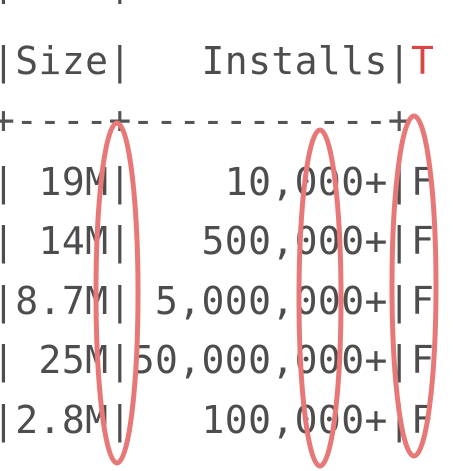  What do you see at coordinates (259, 301) in the screenshot?
I see `cell-installs: 5,000,000+` at bounding box center [259, 301].